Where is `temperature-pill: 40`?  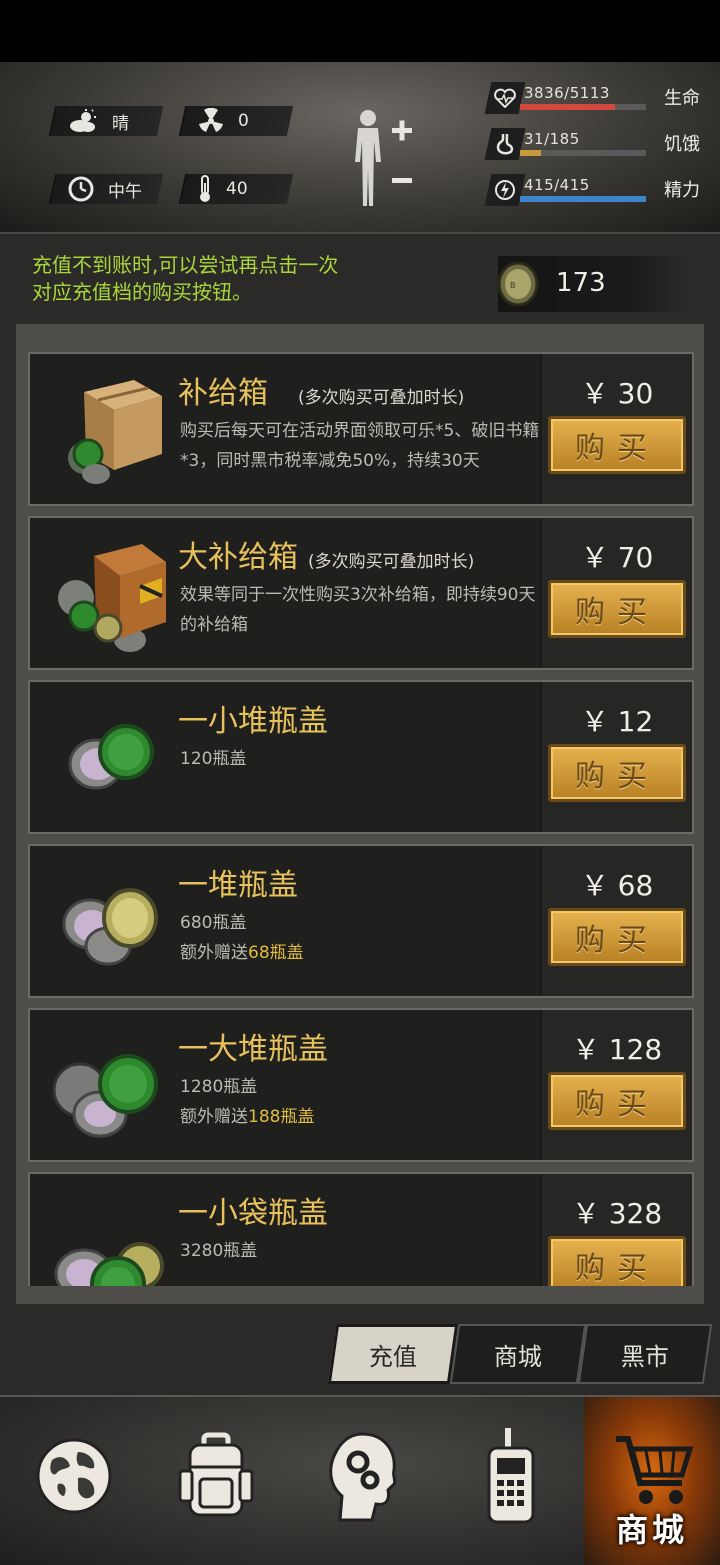
temperature-pill: 40 is located at coordinates (236, 189).